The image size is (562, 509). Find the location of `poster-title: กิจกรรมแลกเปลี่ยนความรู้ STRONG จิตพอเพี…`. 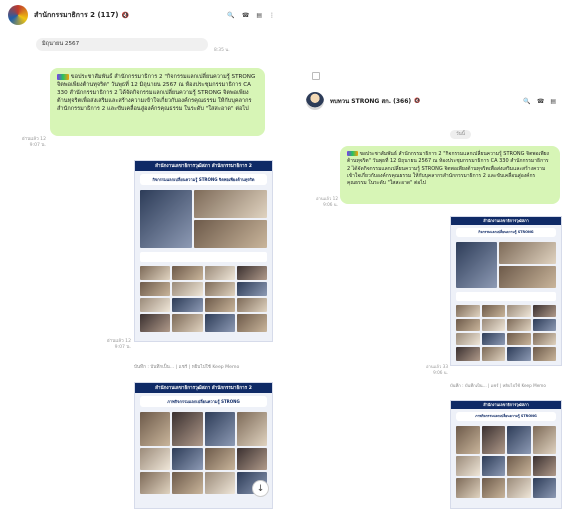

poster-title: กิจกรรมแลกเปลี่ยนความรู้ STRONG จิตพอเพี… is located at coordinates (203, 179).